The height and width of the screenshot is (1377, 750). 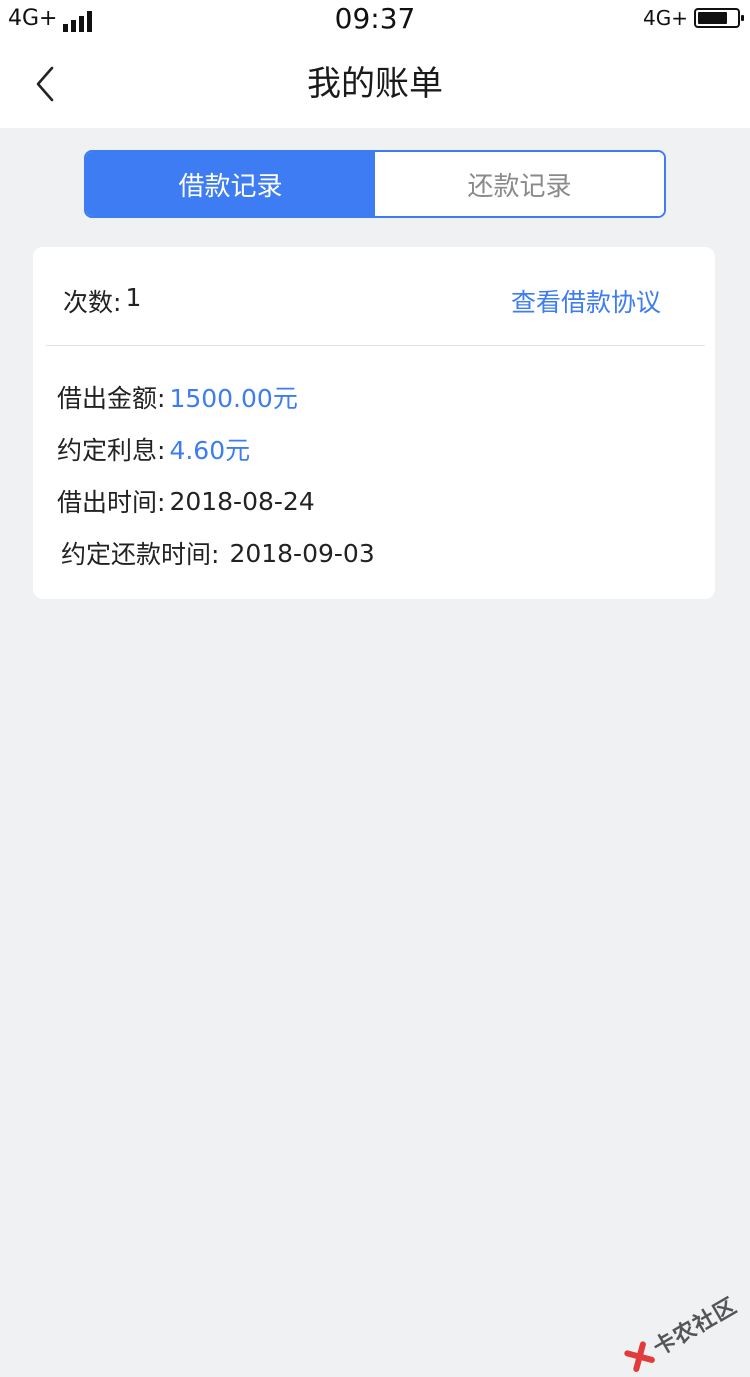 What do you see at coordinates (230, 184) in the screenshot?
I see `tab-loan-records: 借款记录` at bounding box center [230, 184].